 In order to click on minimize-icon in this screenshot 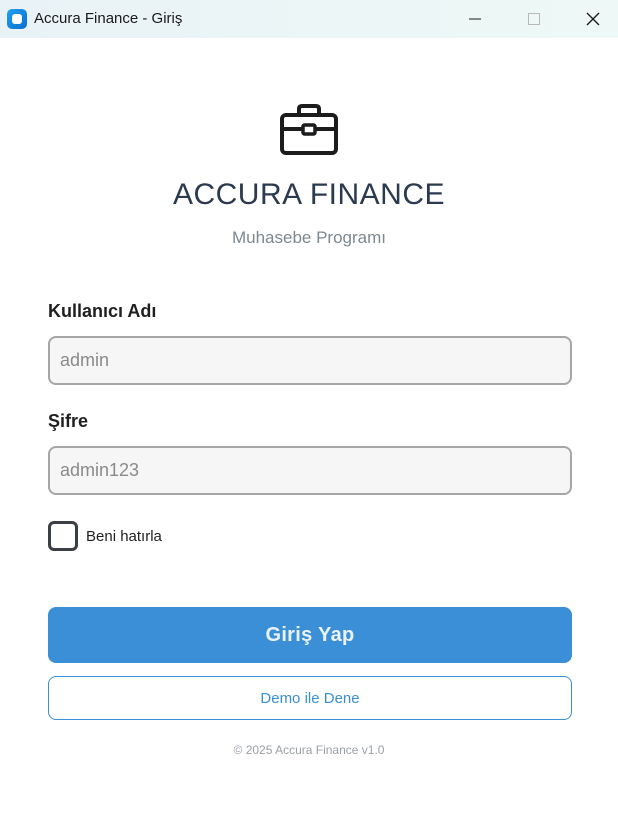, I will do `click(475, 19)`.